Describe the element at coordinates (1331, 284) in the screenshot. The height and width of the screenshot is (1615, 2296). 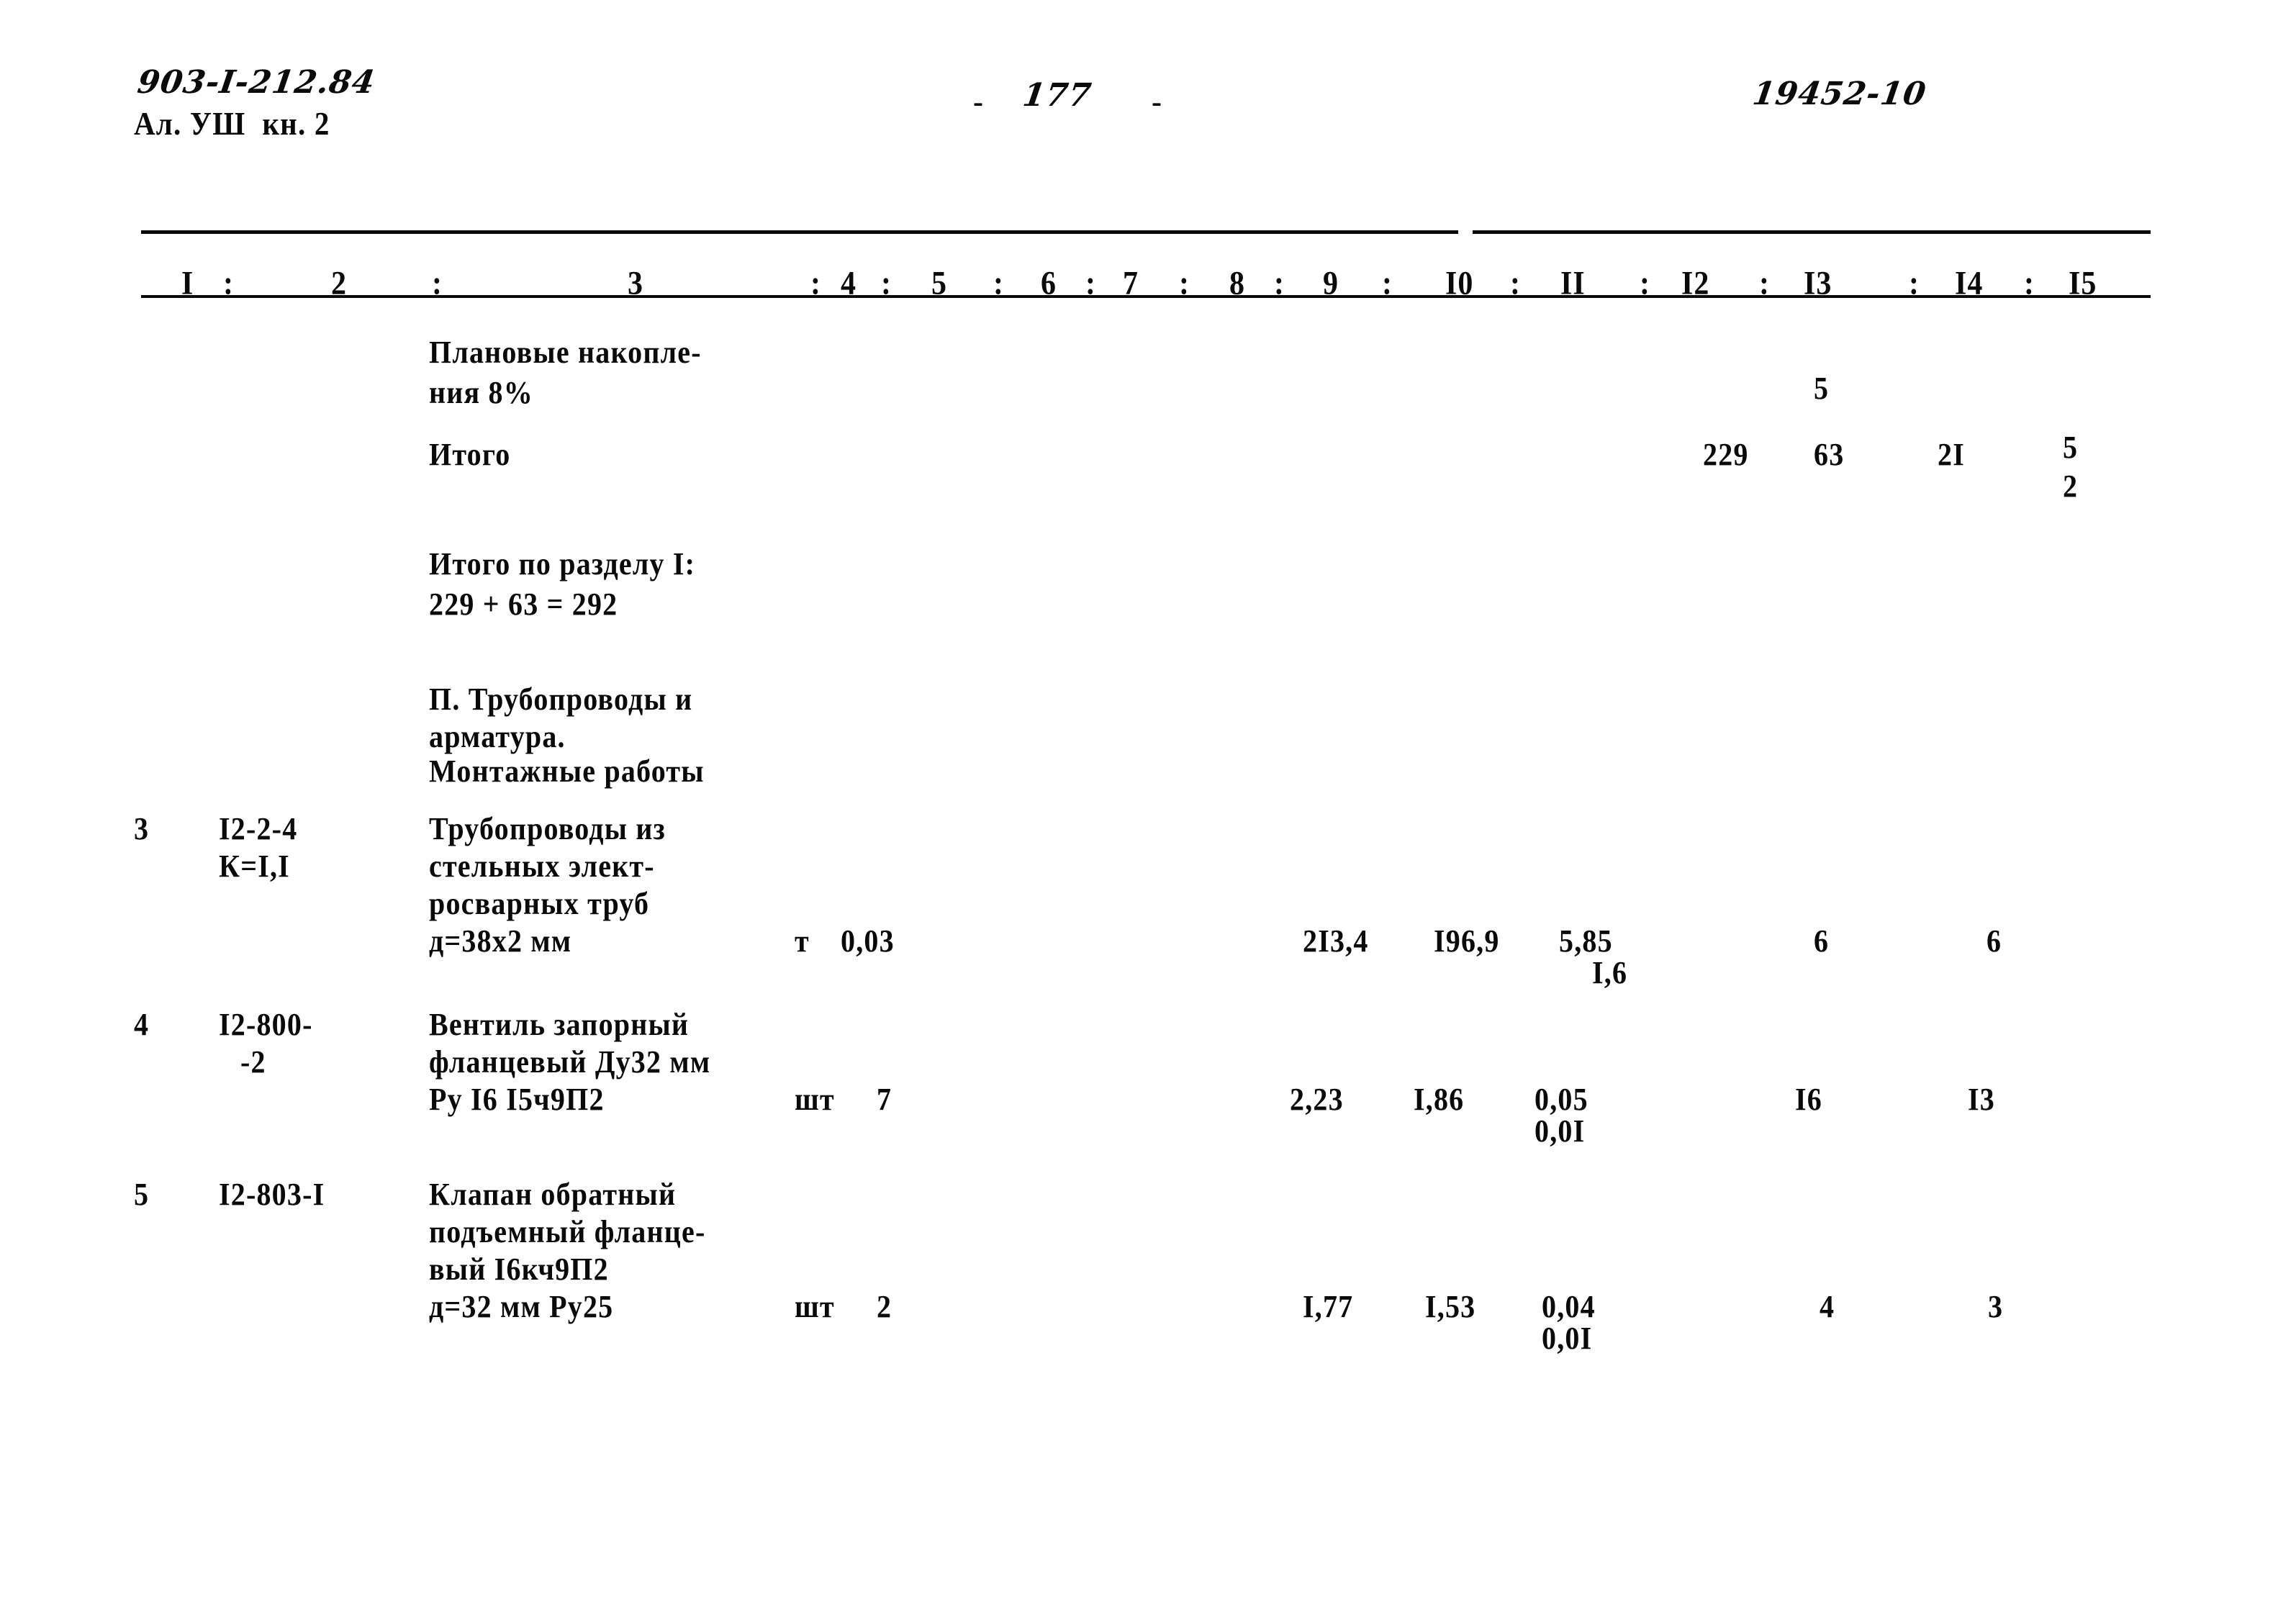
I see `table-col-header-9: 9` at that location.